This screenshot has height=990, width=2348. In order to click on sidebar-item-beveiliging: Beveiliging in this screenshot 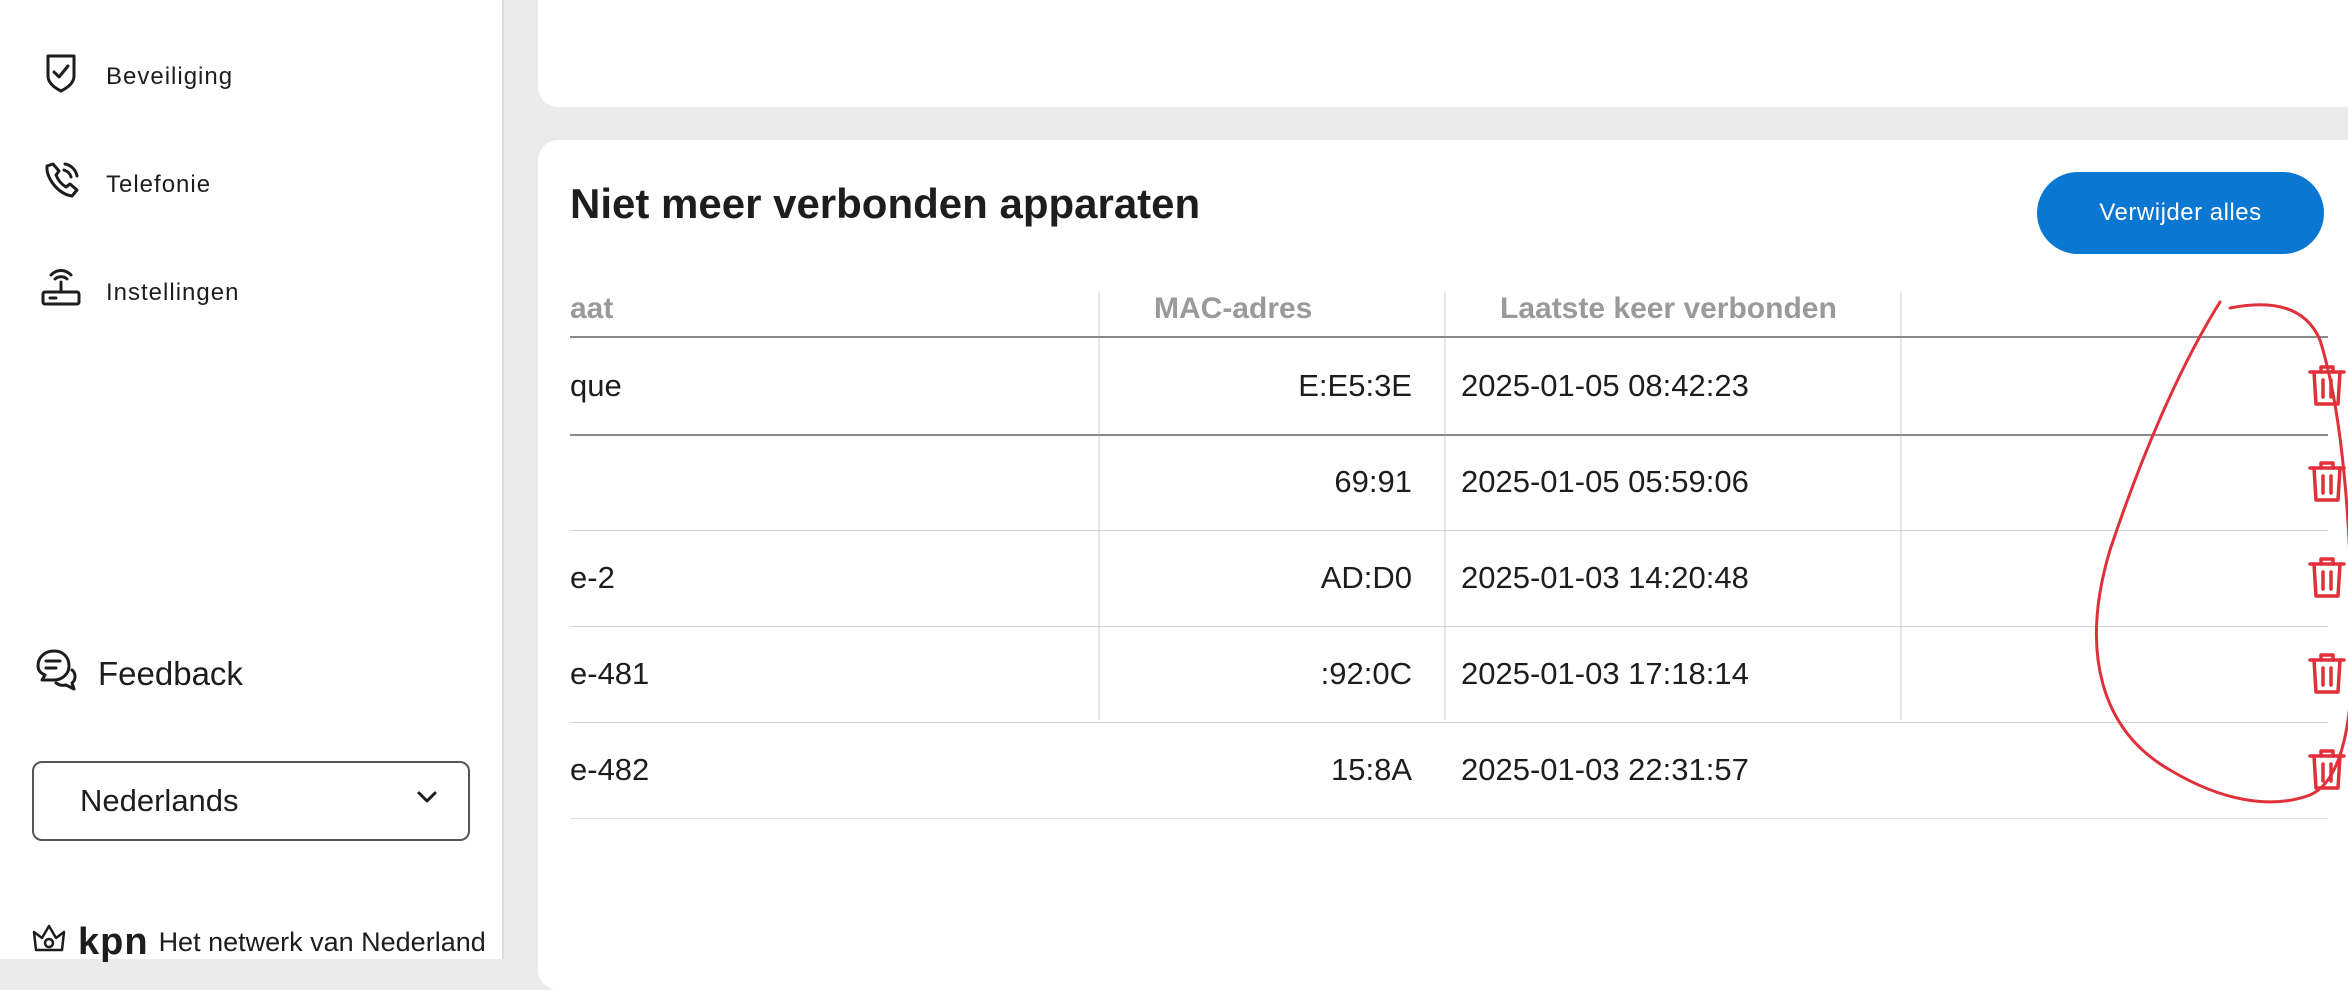, I will do `click(135, 76)`.